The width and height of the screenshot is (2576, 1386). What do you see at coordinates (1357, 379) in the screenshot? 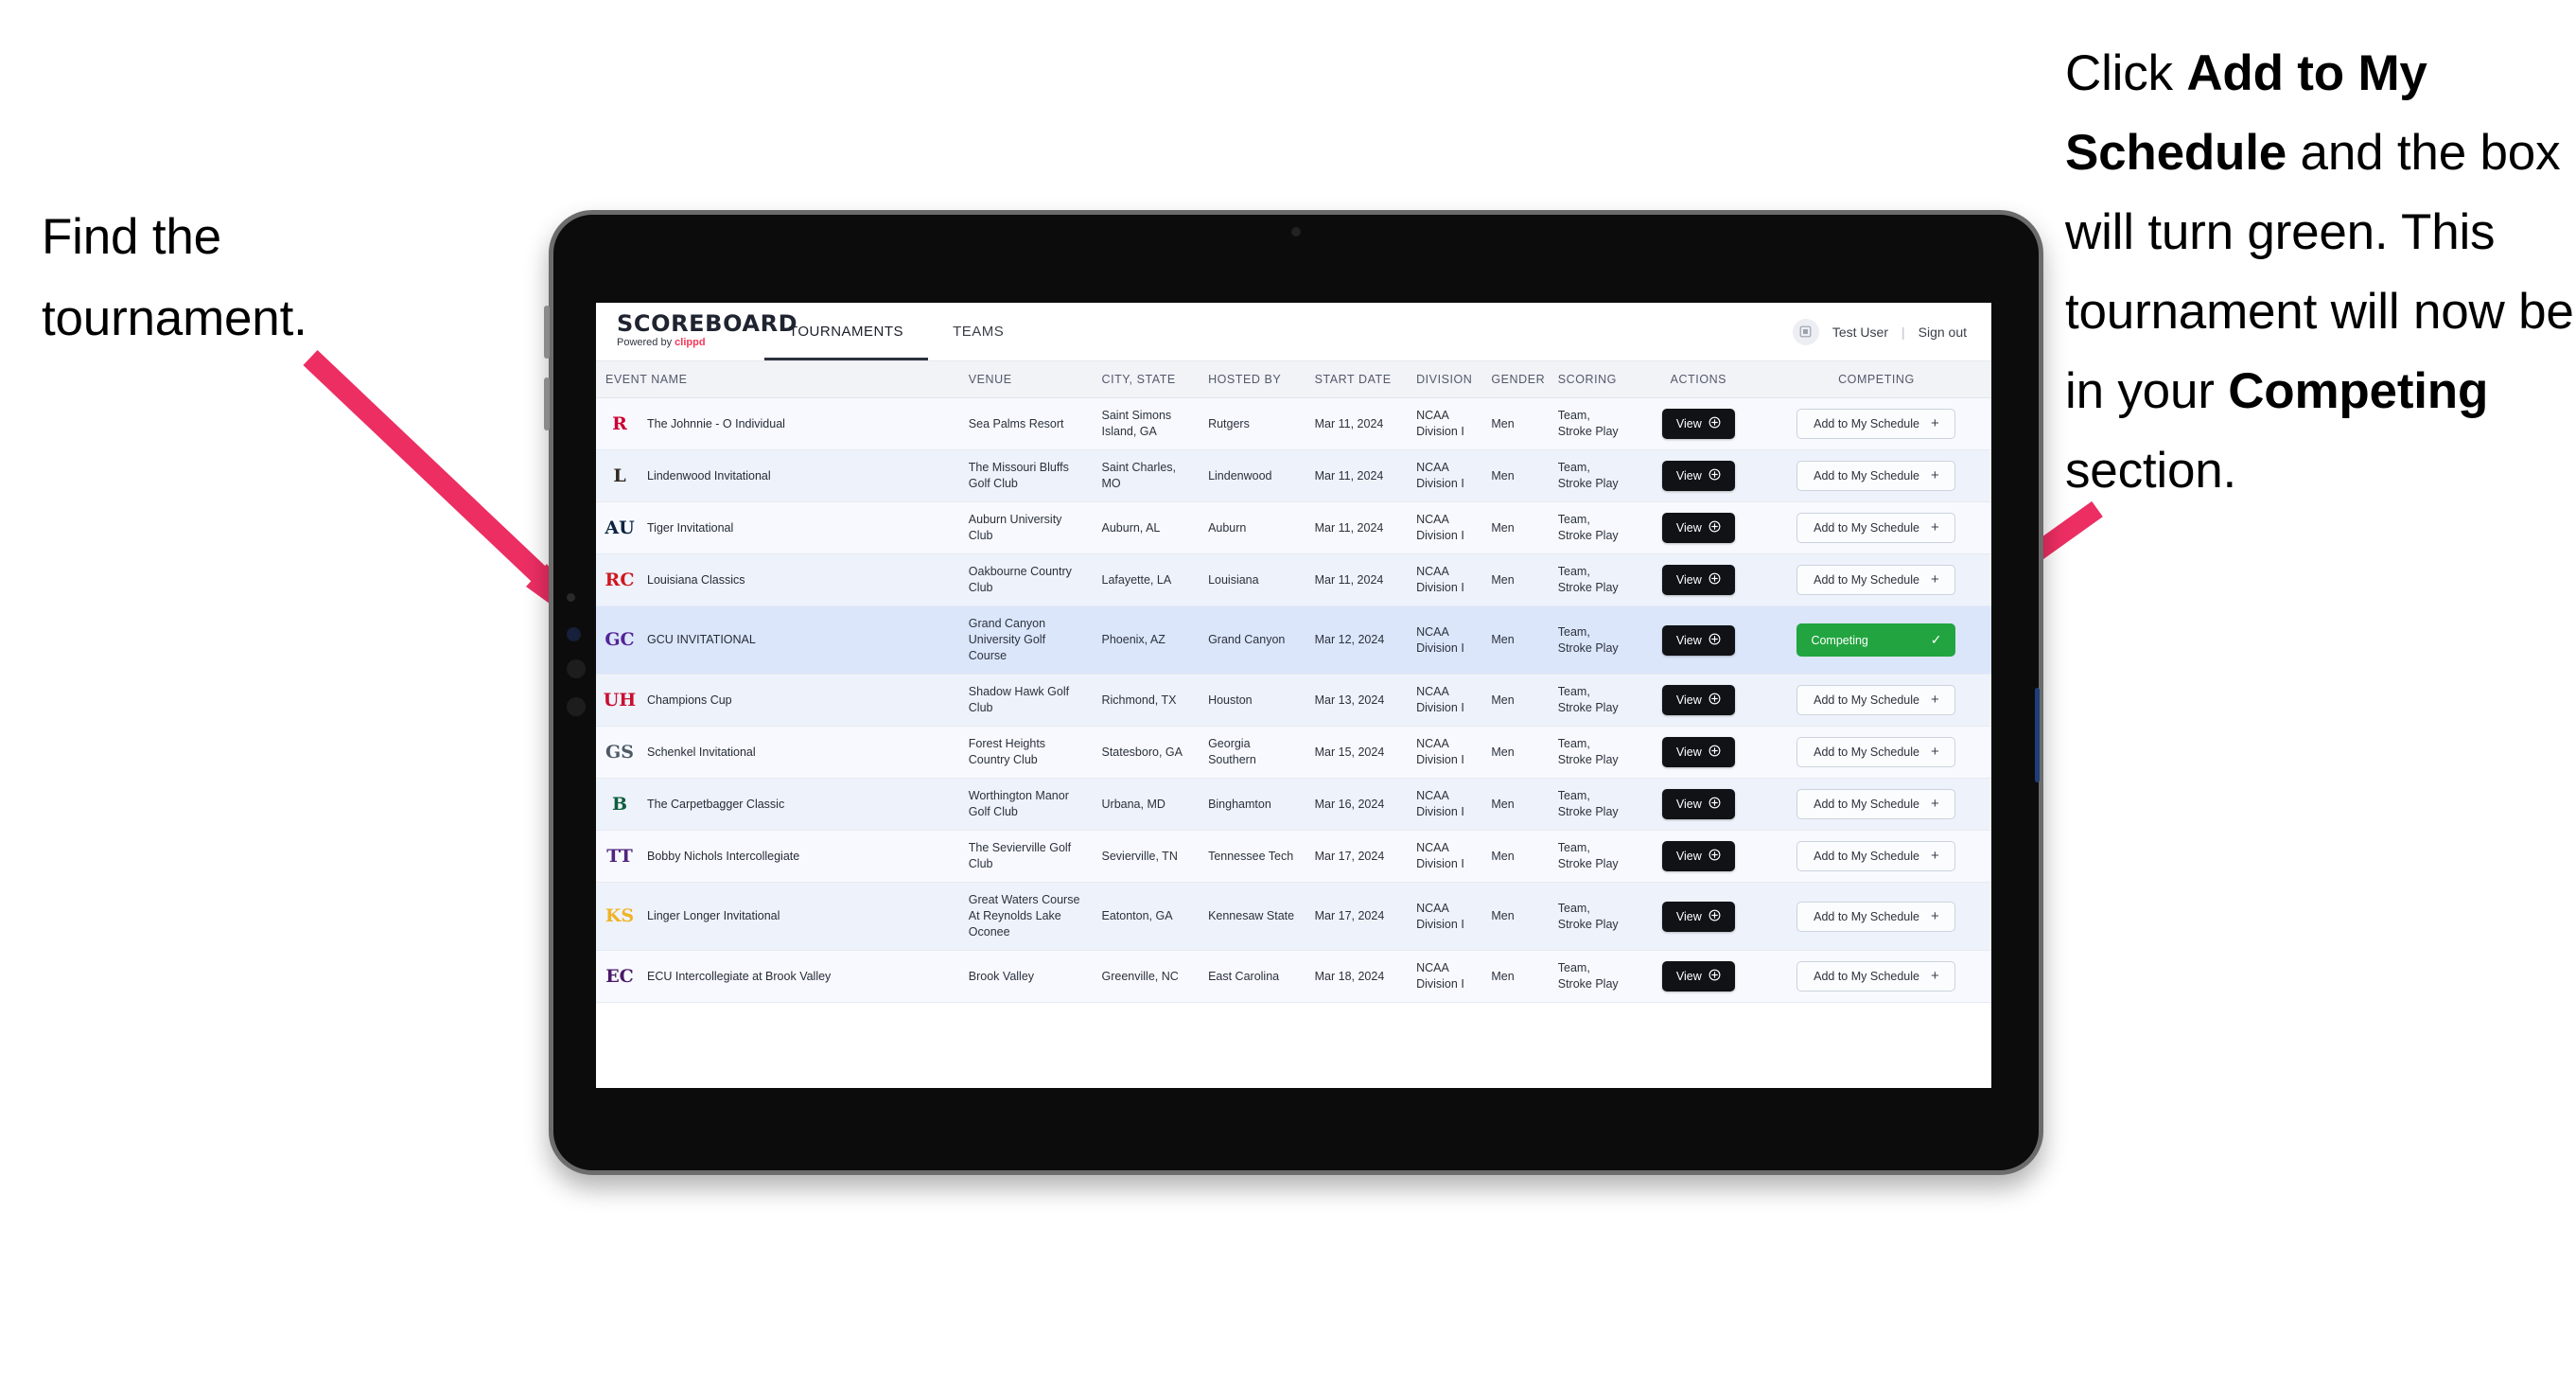
I see `col-start-date: START DATE` at bounding box center [1357, 379].